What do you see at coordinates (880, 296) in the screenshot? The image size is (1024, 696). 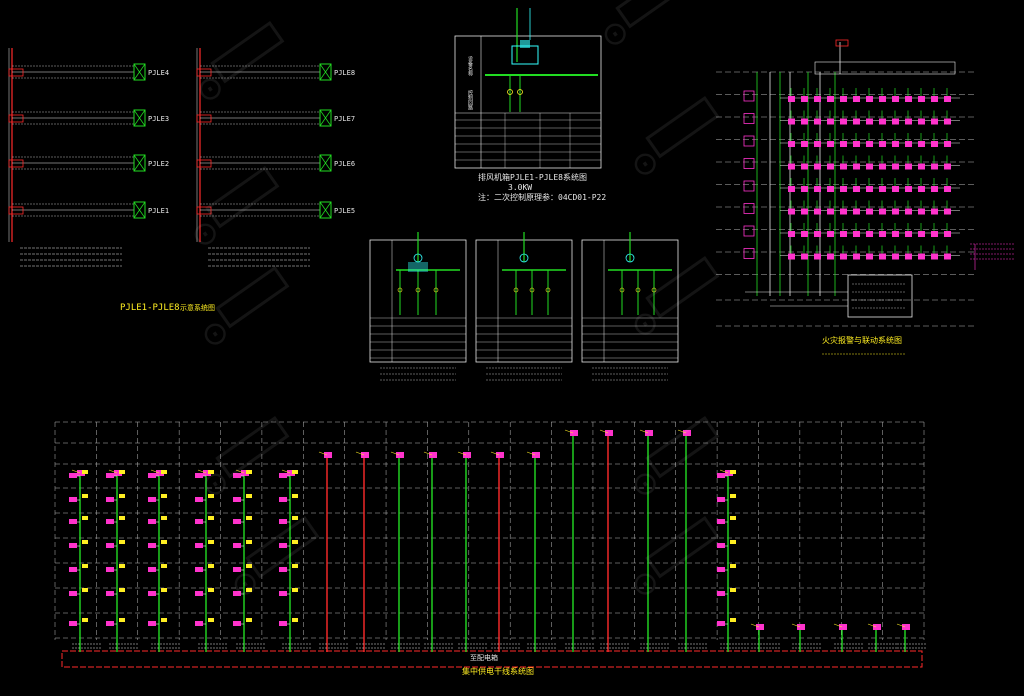 I see `fire-control-panel` at bounding box center [880, 296].